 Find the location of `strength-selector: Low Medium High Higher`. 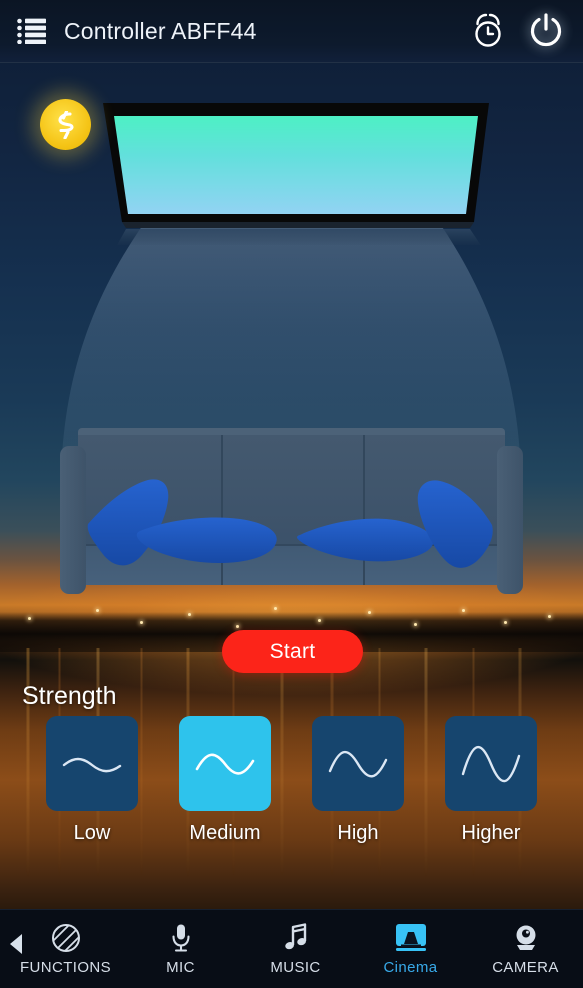

strength-selector: Low Medium High Higher is located at coordinates (291, 781).